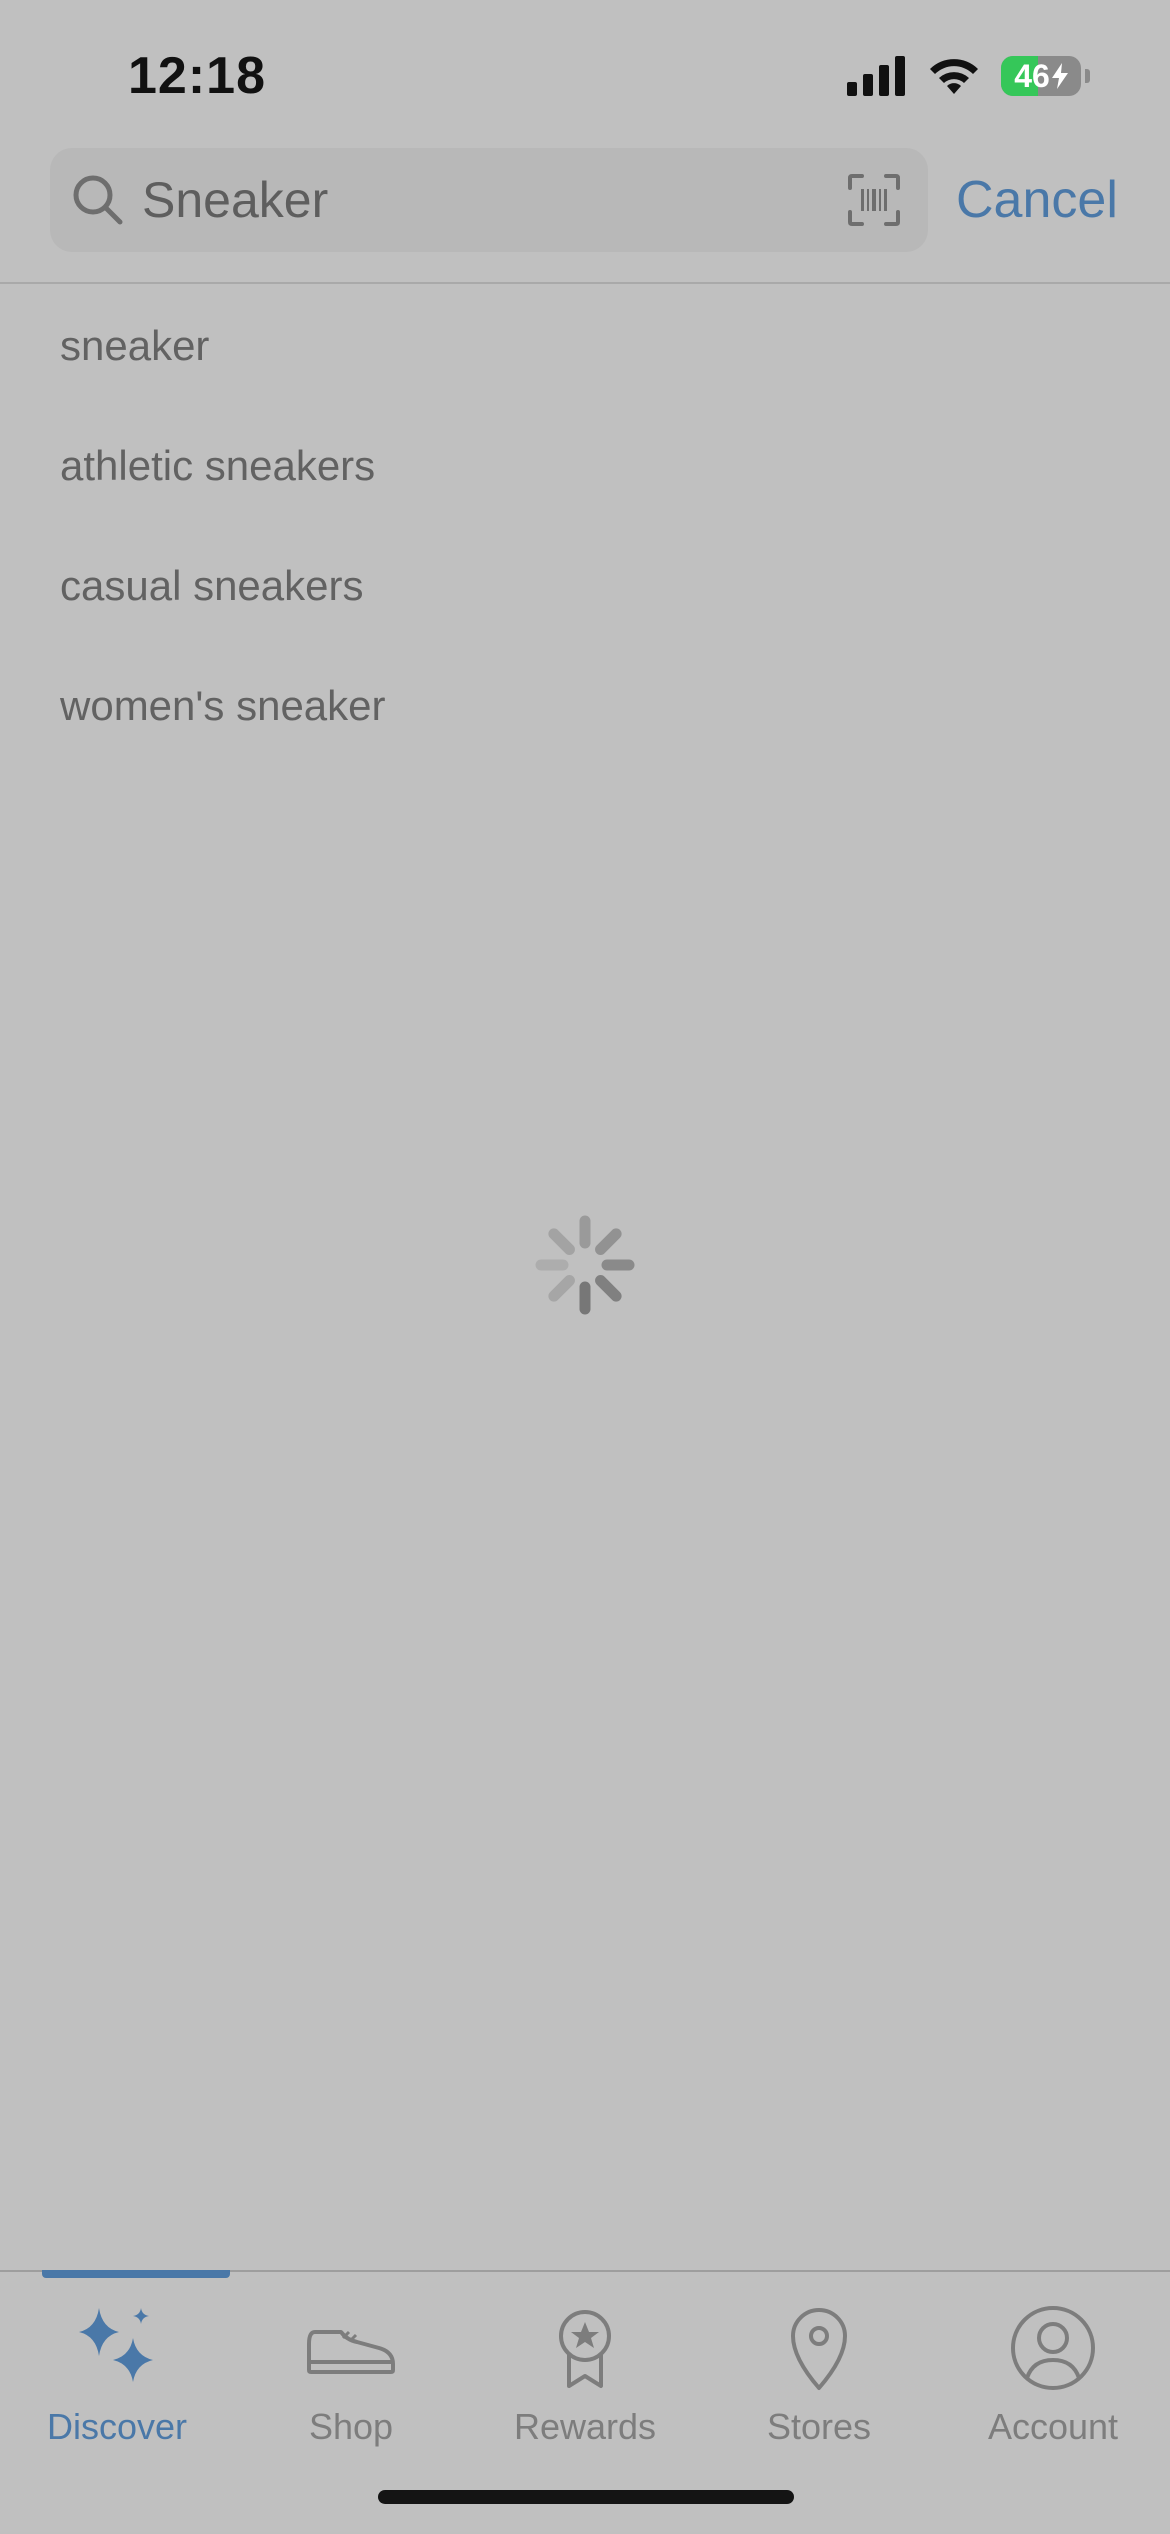 The image size is (1170, 2534). I want to click on suggestion-item: casual sneakers, so click(585, 586).